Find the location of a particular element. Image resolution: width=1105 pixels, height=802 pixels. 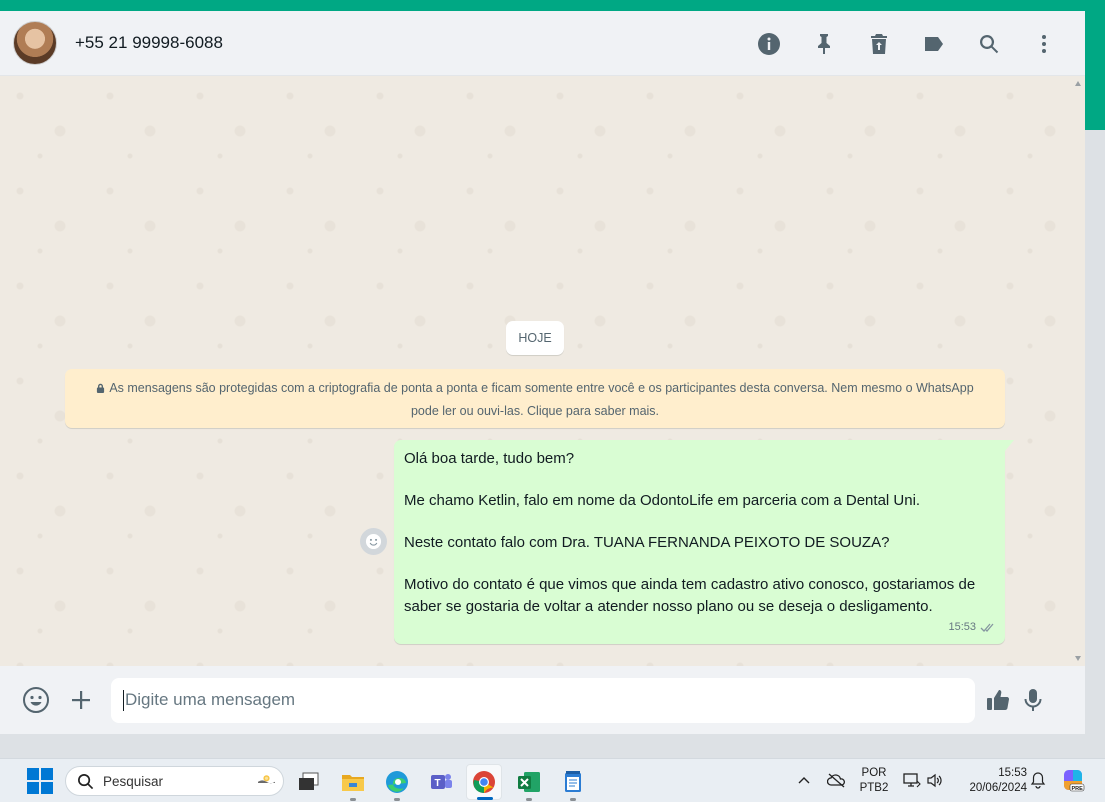

chat-header: +55 21 99998-6088 is located at coordinates (542, 43).